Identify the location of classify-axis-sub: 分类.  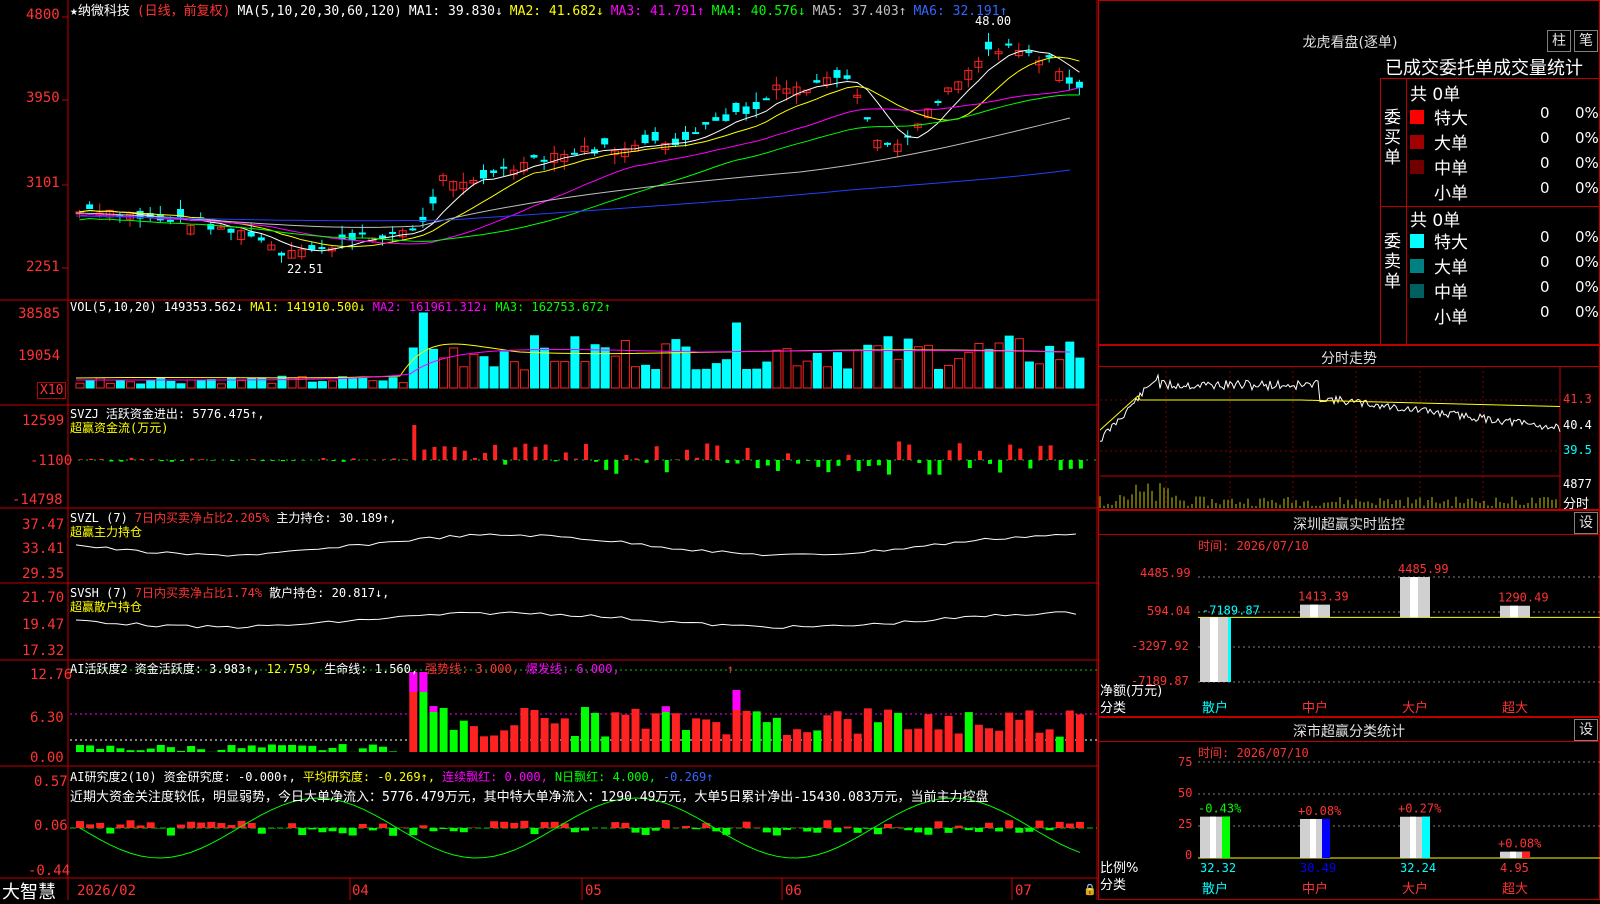
(1113, 883).